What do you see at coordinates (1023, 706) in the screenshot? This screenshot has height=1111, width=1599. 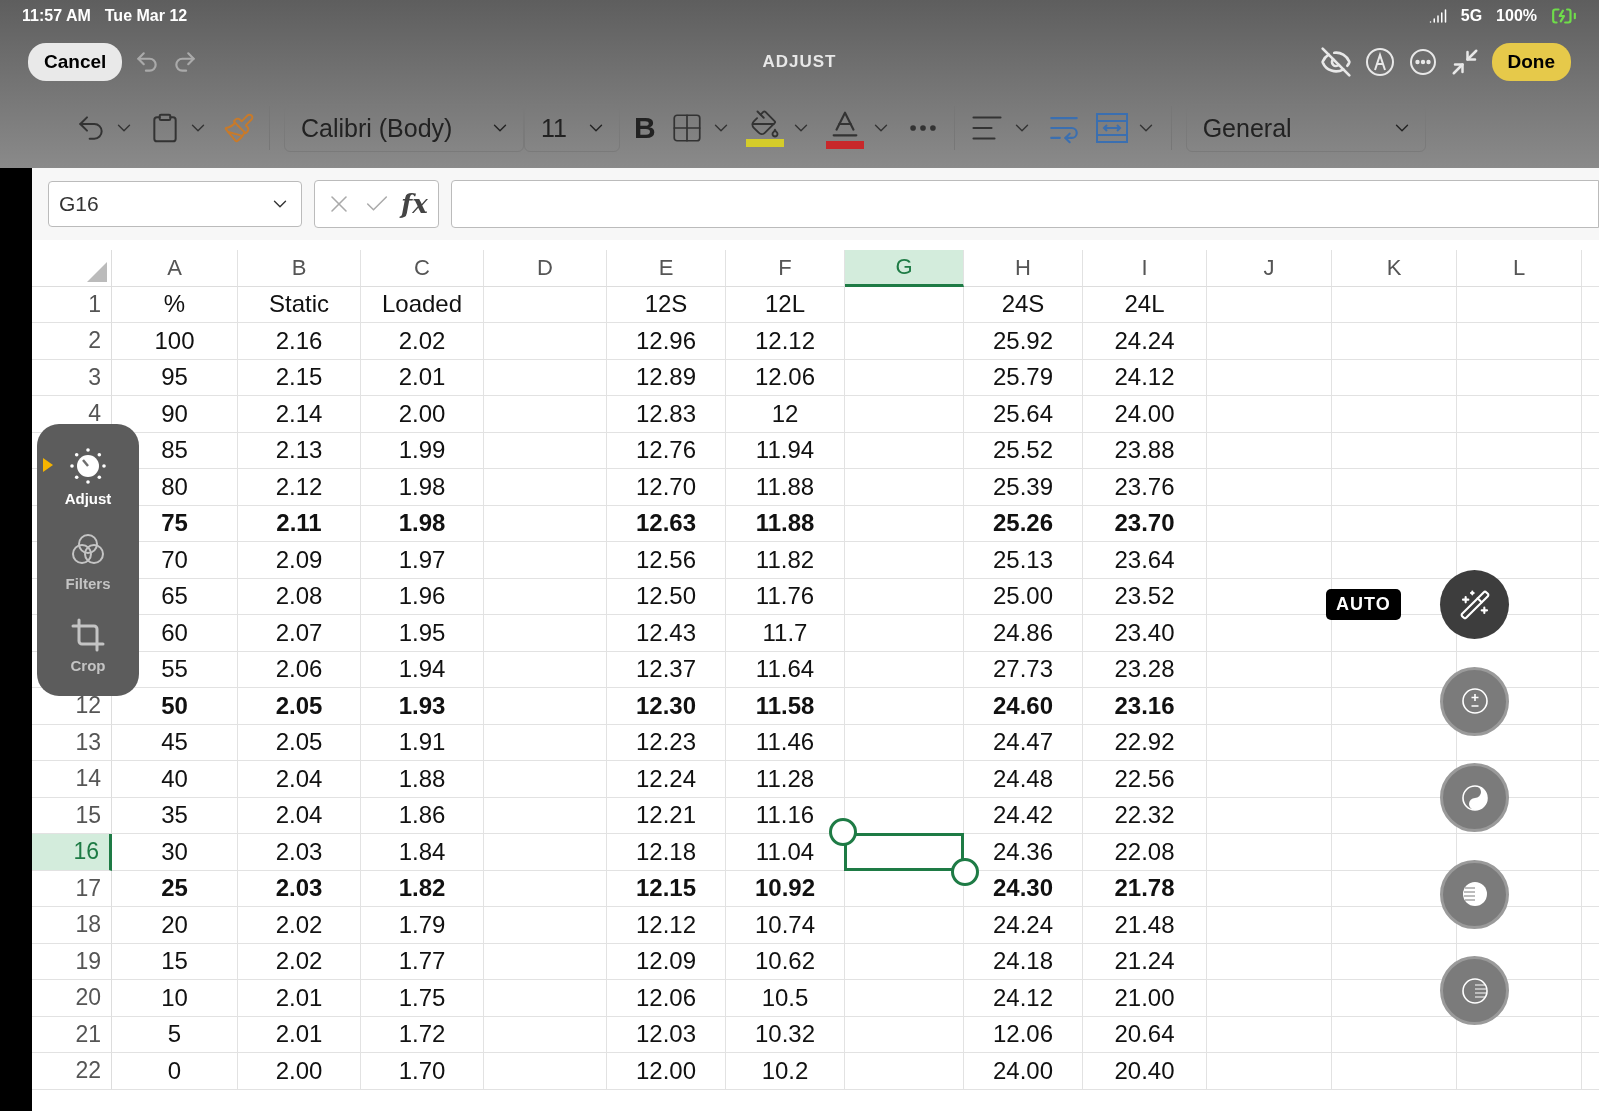 I see `table-cell: 24.60` at bounding box center [1023, 706].